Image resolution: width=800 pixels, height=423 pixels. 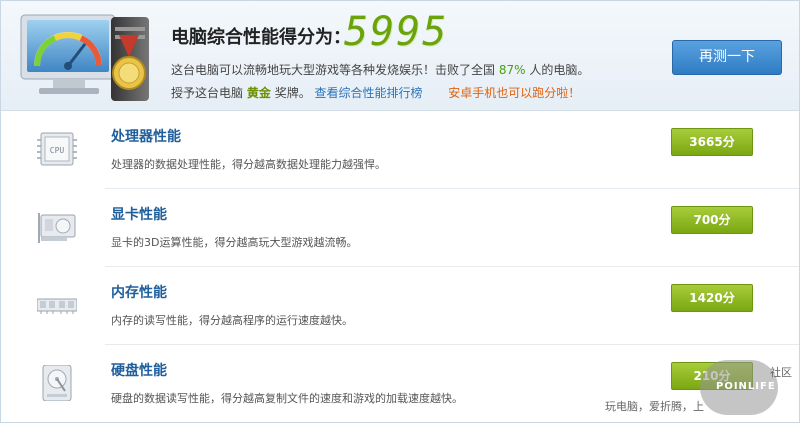 I want to click on watermark-brand: POINLIFE, so click(x=746, y=386).